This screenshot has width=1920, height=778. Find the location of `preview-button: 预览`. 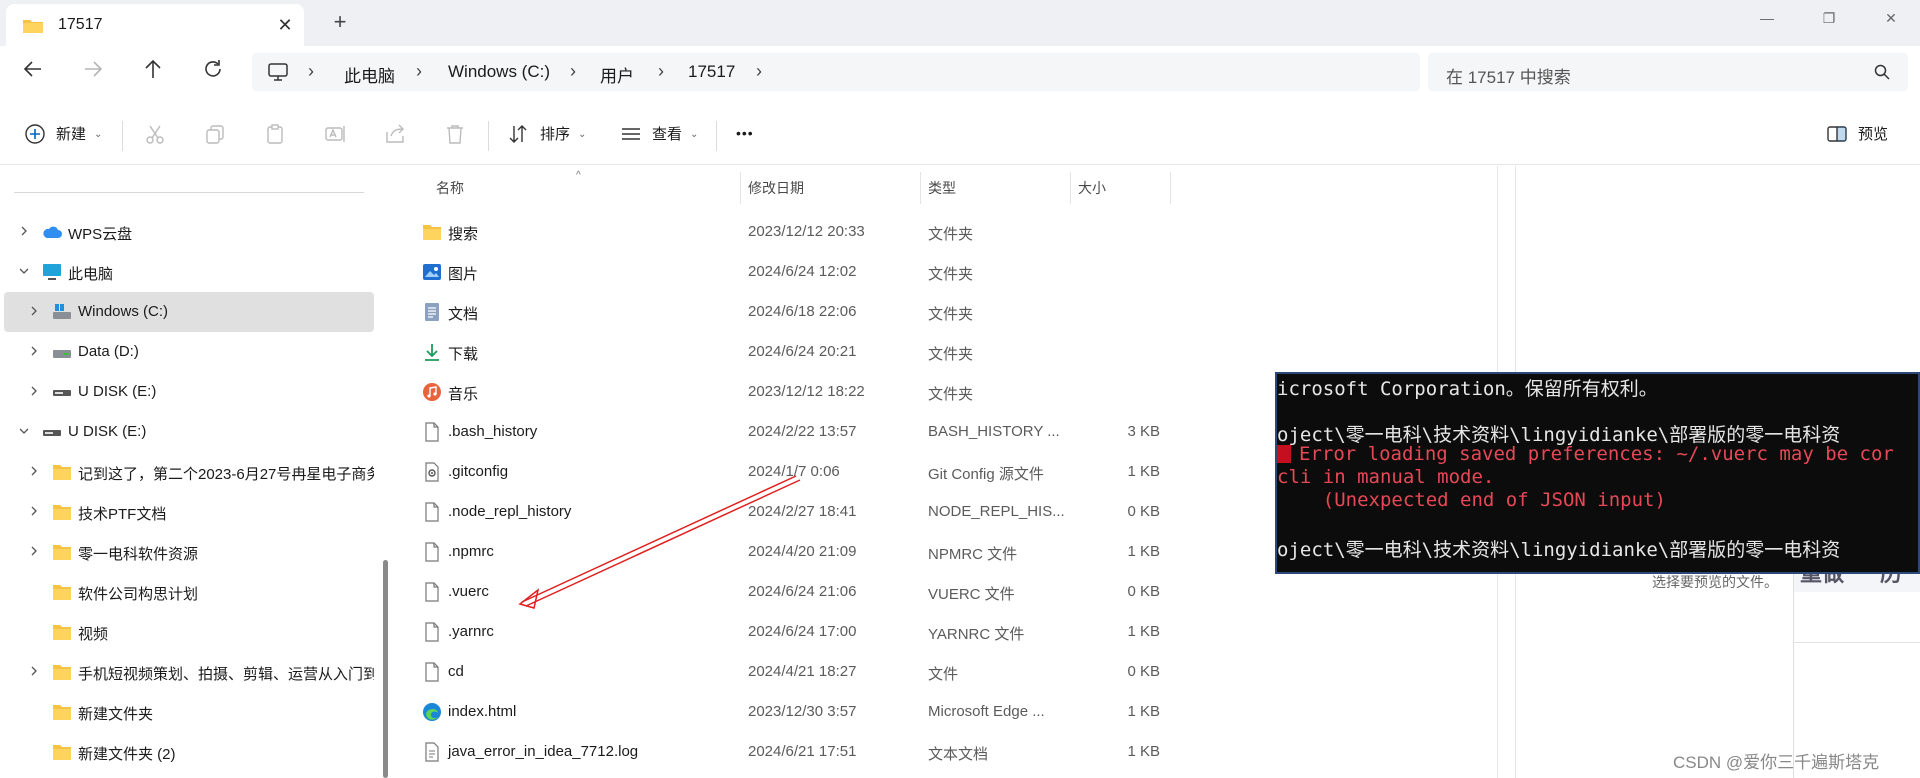

preview-button: 预览 is located at coordinates (1873, 133).